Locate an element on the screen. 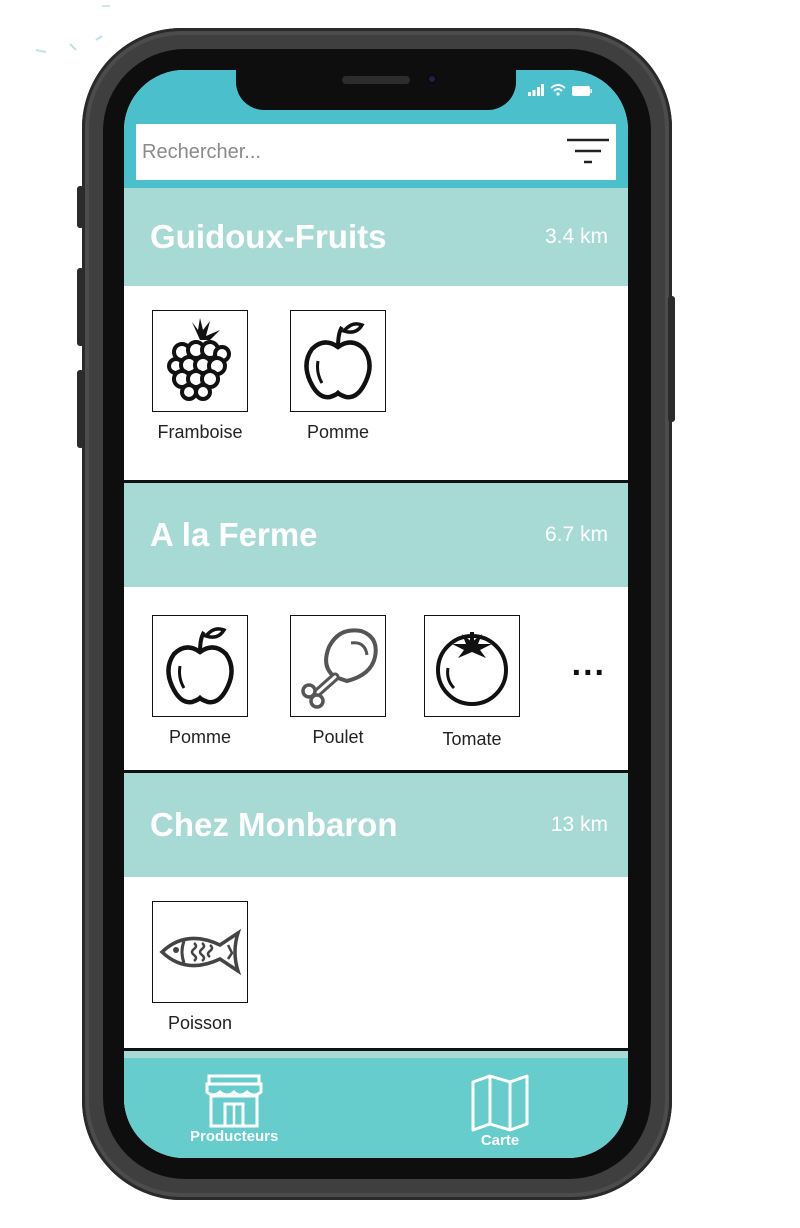  chicken-leg-icon is located at coordinates (339, 668).